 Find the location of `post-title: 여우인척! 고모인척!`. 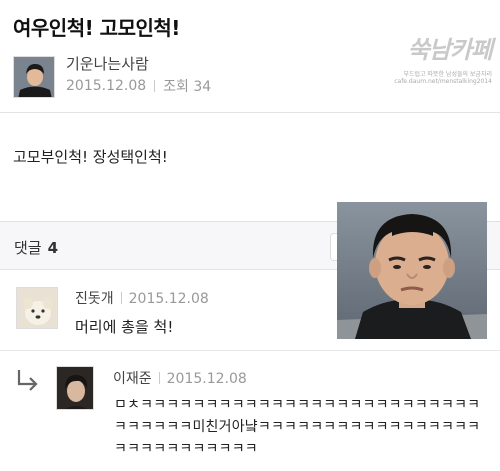

post-title: 여우인척! 고모인척! is located at coordinates (96, 28).